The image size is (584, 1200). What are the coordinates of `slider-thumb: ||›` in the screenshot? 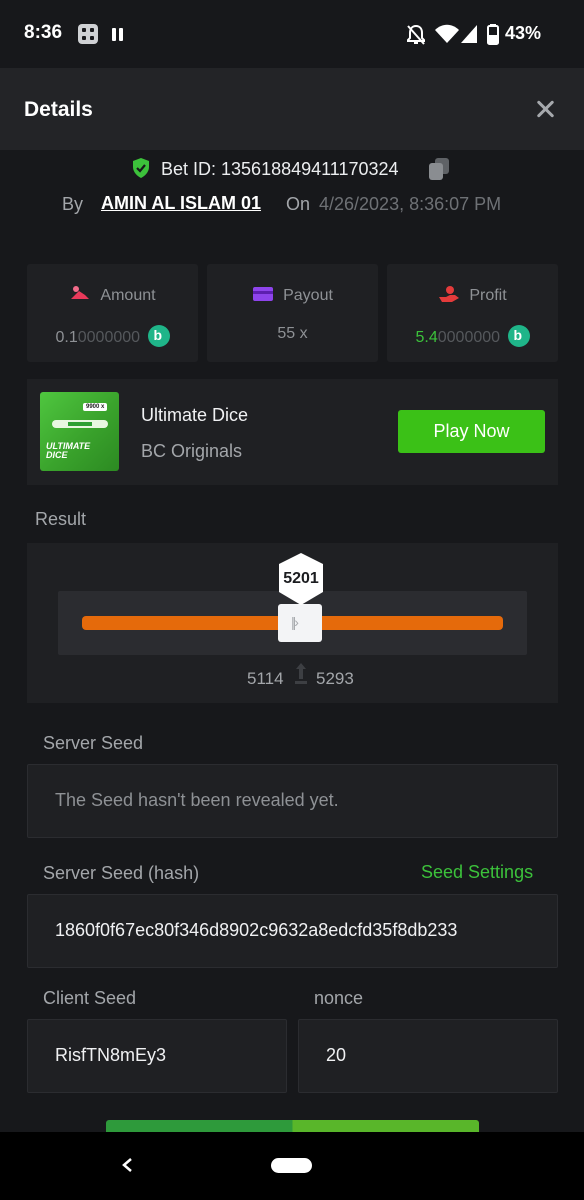 It's located at (300, 623).